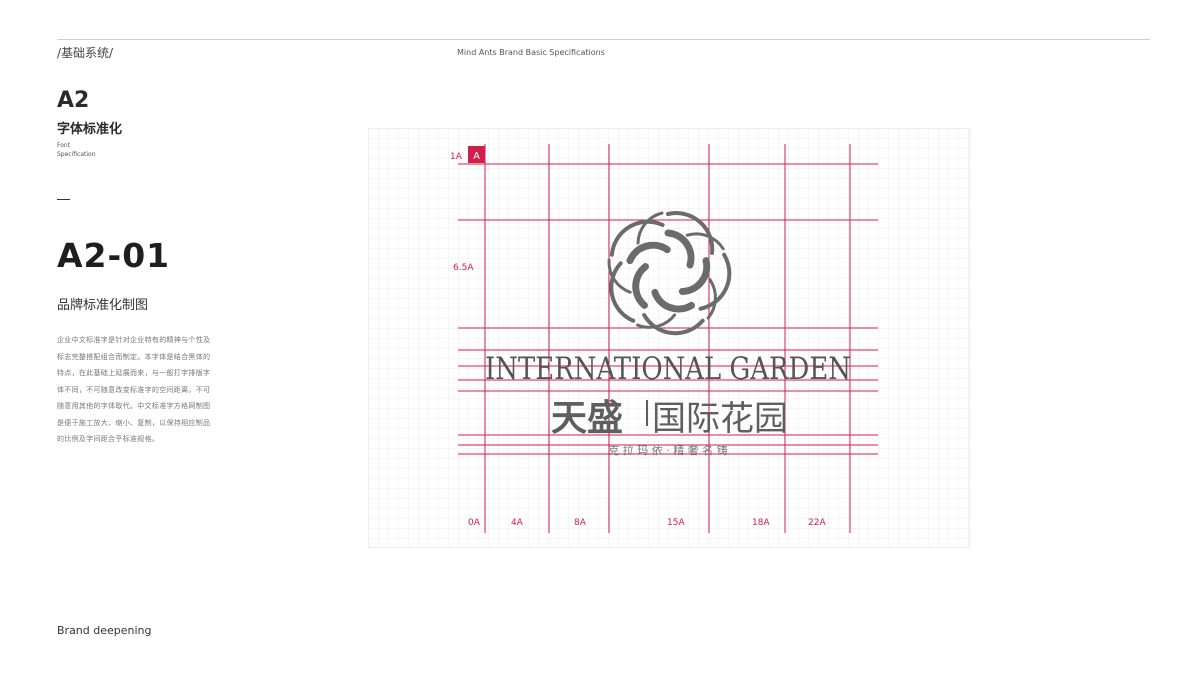 This screenshot has width=1200, height=675. What do you see at coordinates (476, 156) in the screenshot?
I see `unit-mark: A` at bounding box center [476, 156].